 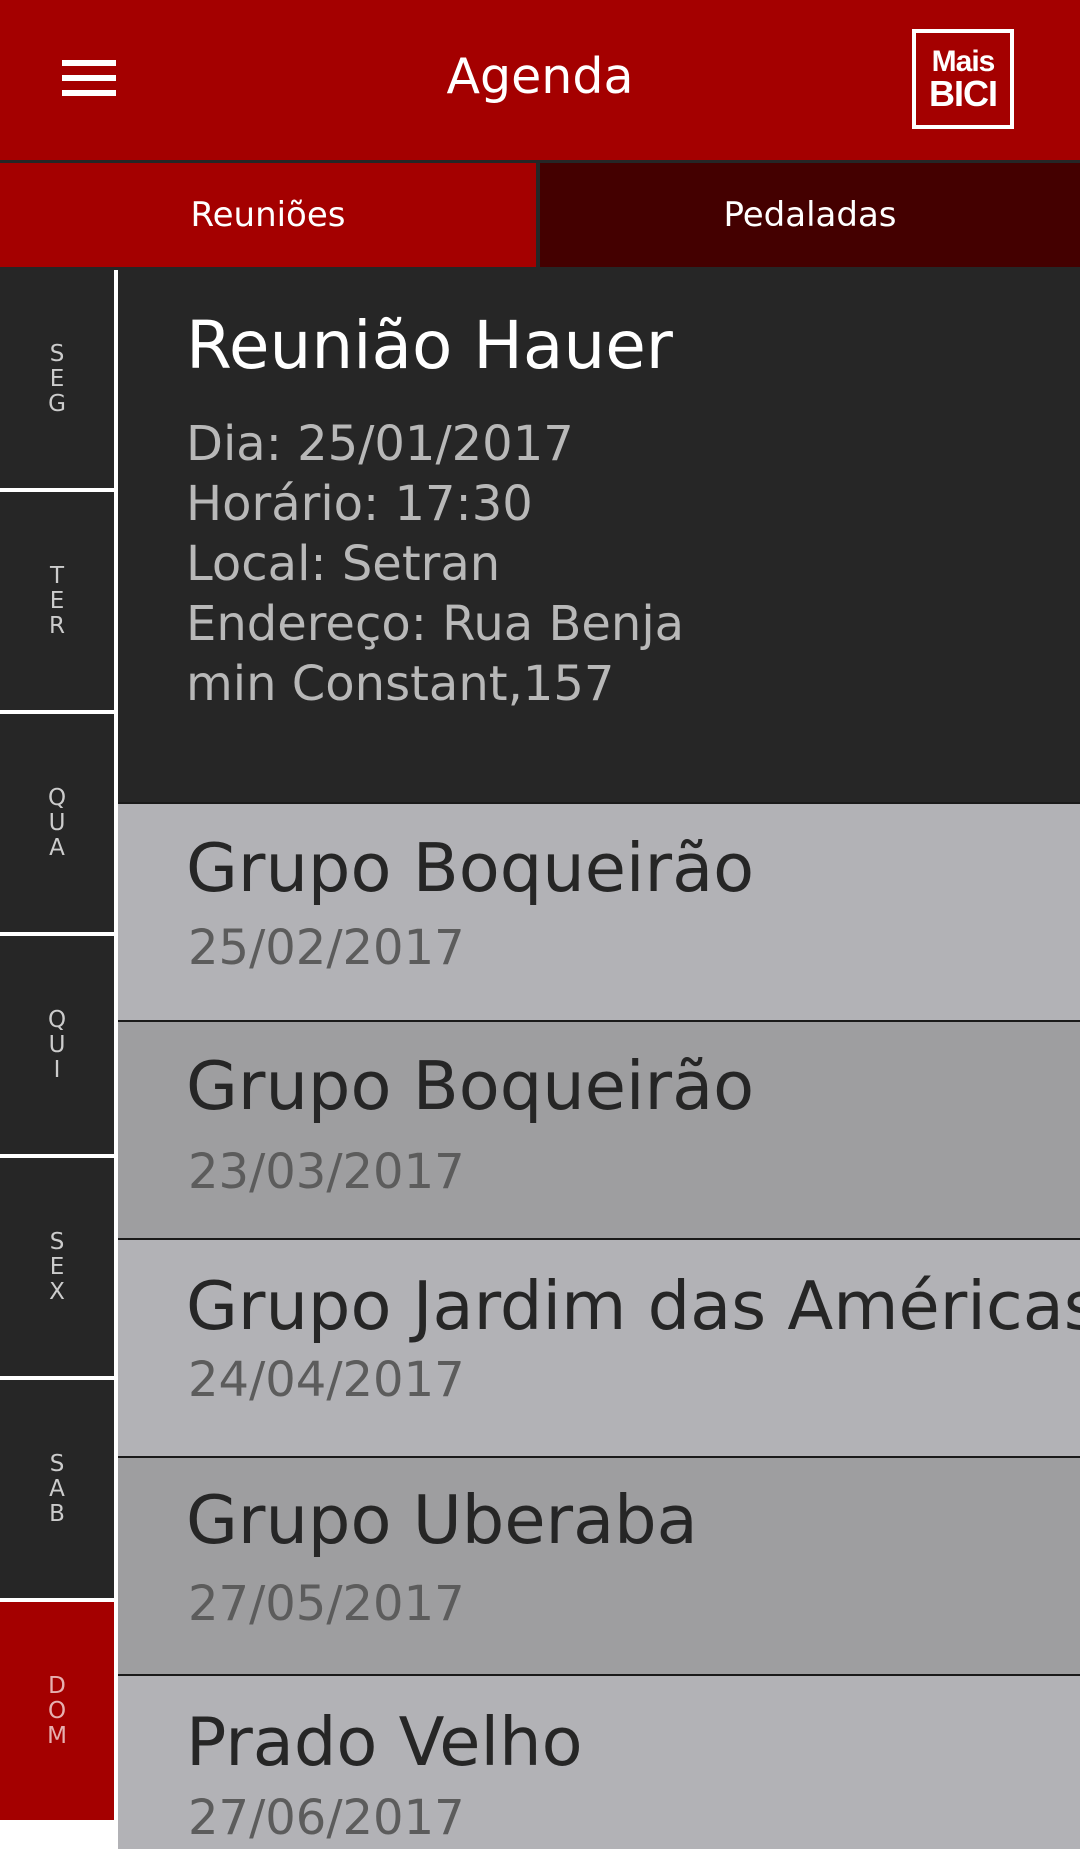 I want to click on day-label: S E X, so click(x=57, y=1266).